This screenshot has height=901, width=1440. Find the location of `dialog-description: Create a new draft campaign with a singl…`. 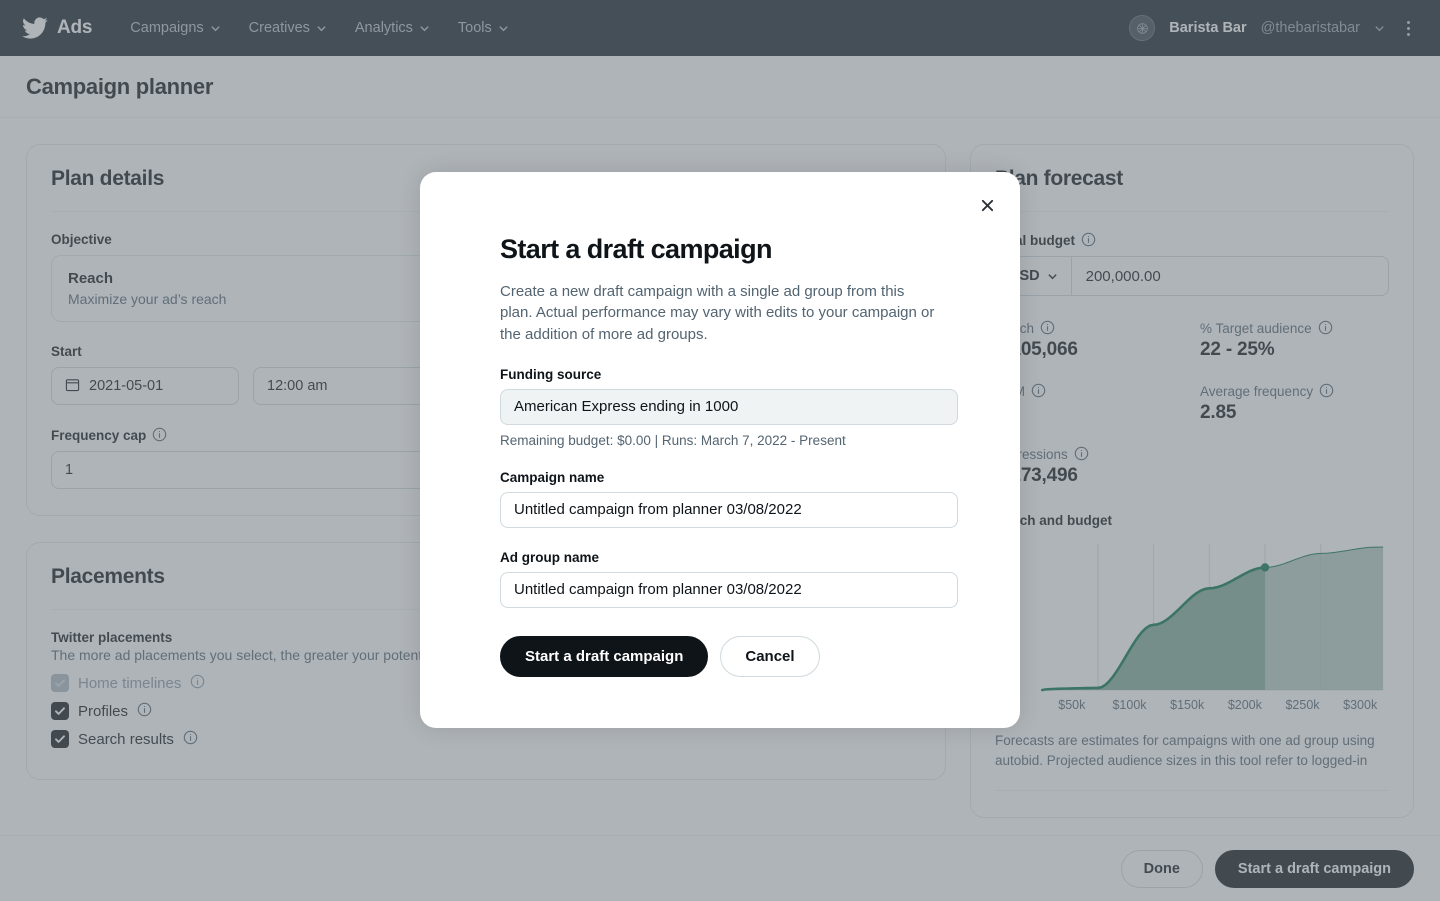

dialog-description: Create a new draft campaign with a singl… is located at coordinates (717, 313).